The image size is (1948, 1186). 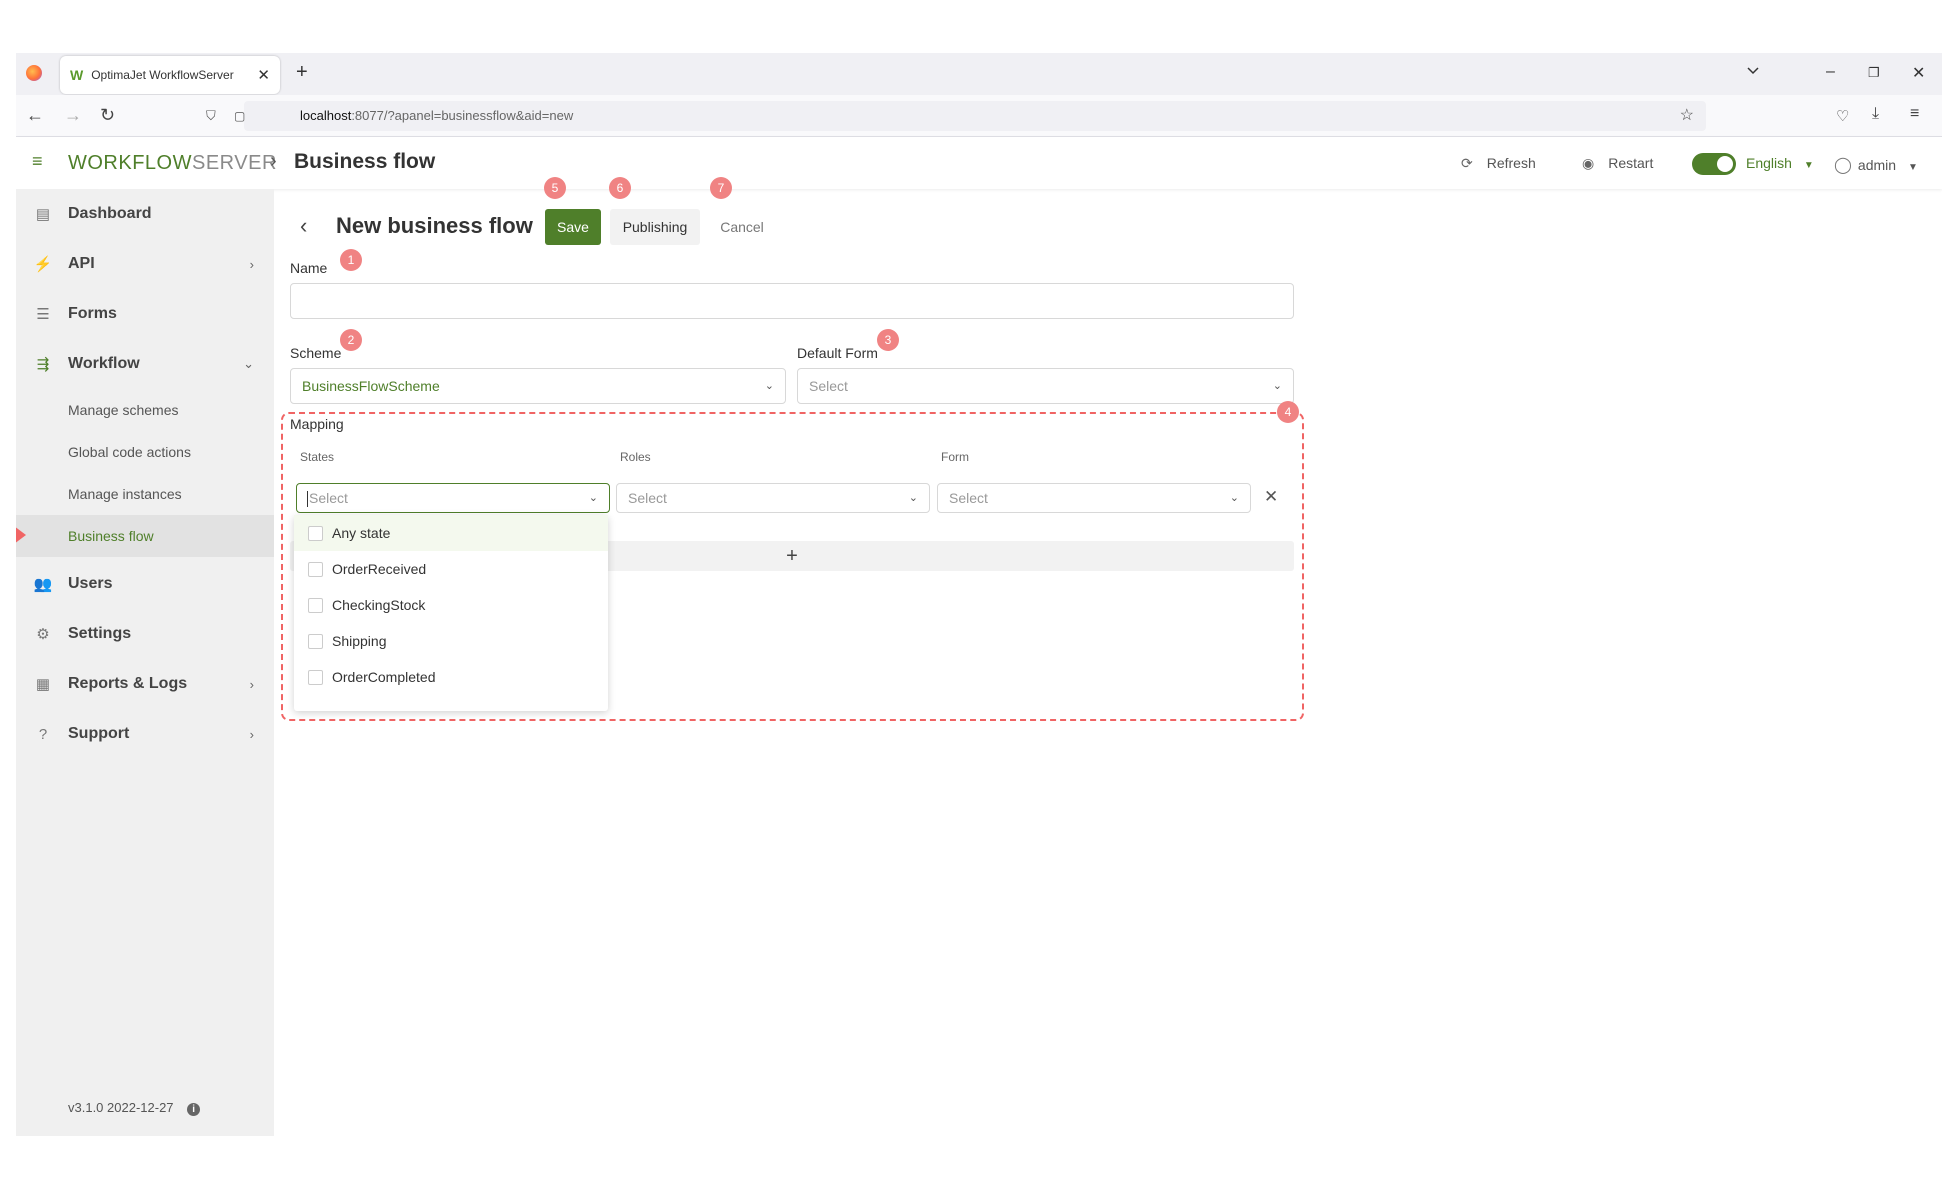 I want to click on hamburger-icon: ≡, so click(x=37, y=161).